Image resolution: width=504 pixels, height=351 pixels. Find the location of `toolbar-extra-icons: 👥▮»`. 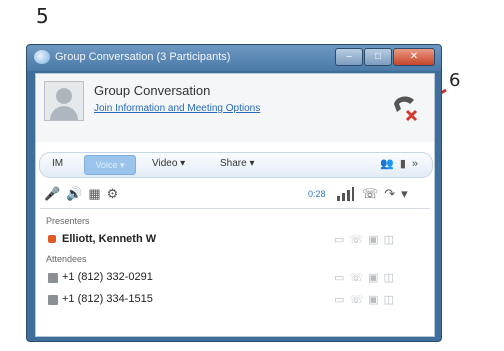

toolbar-extra-icons: 👥▮» is located at coordinates (402, 163).